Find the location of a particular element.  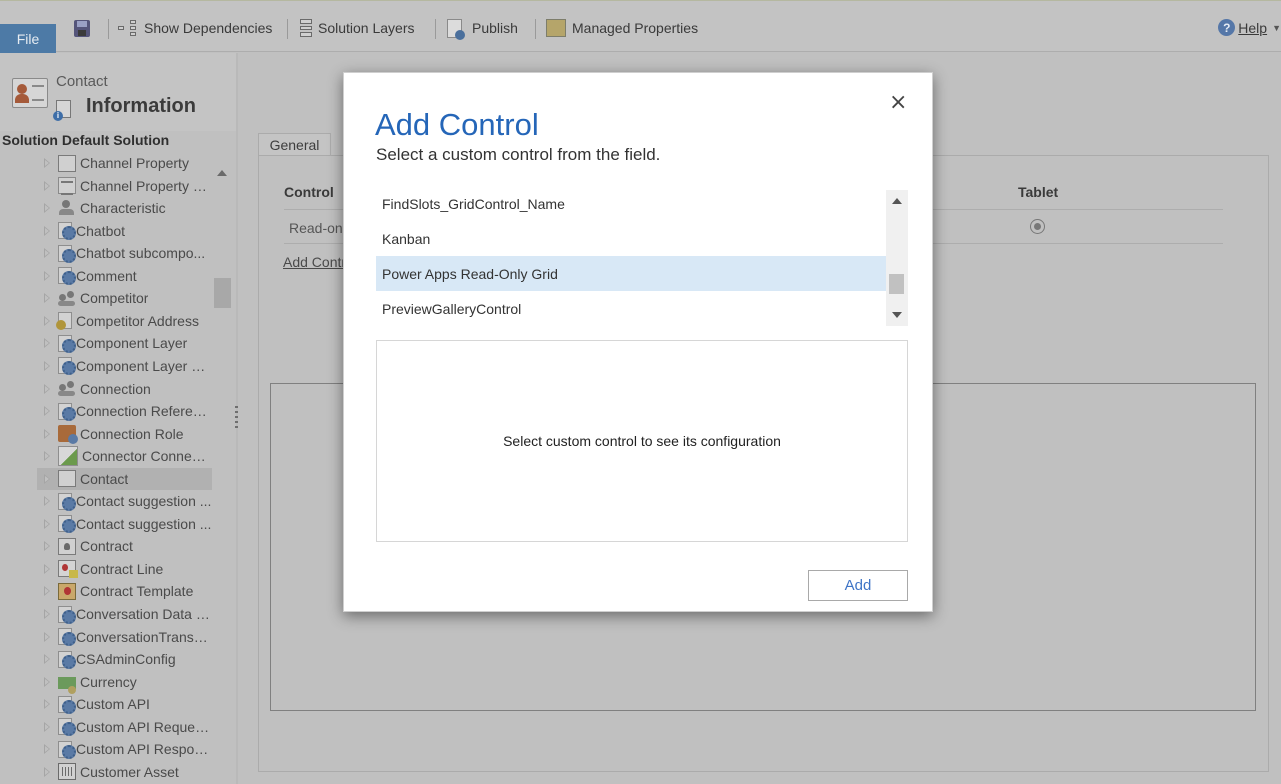

form-info-icon is located at coordinates (62, 110).